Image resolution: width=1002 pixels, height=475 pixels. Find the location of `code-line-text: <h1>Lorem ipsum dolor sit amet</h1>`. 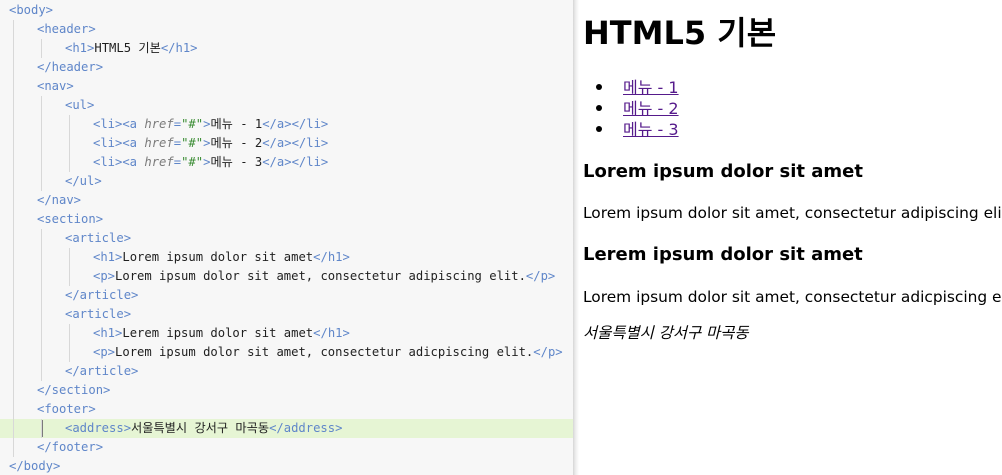

code-line-text: <h1>Lorem ipsum dolor sit amet</h1> is located at coordinates (221, 257).